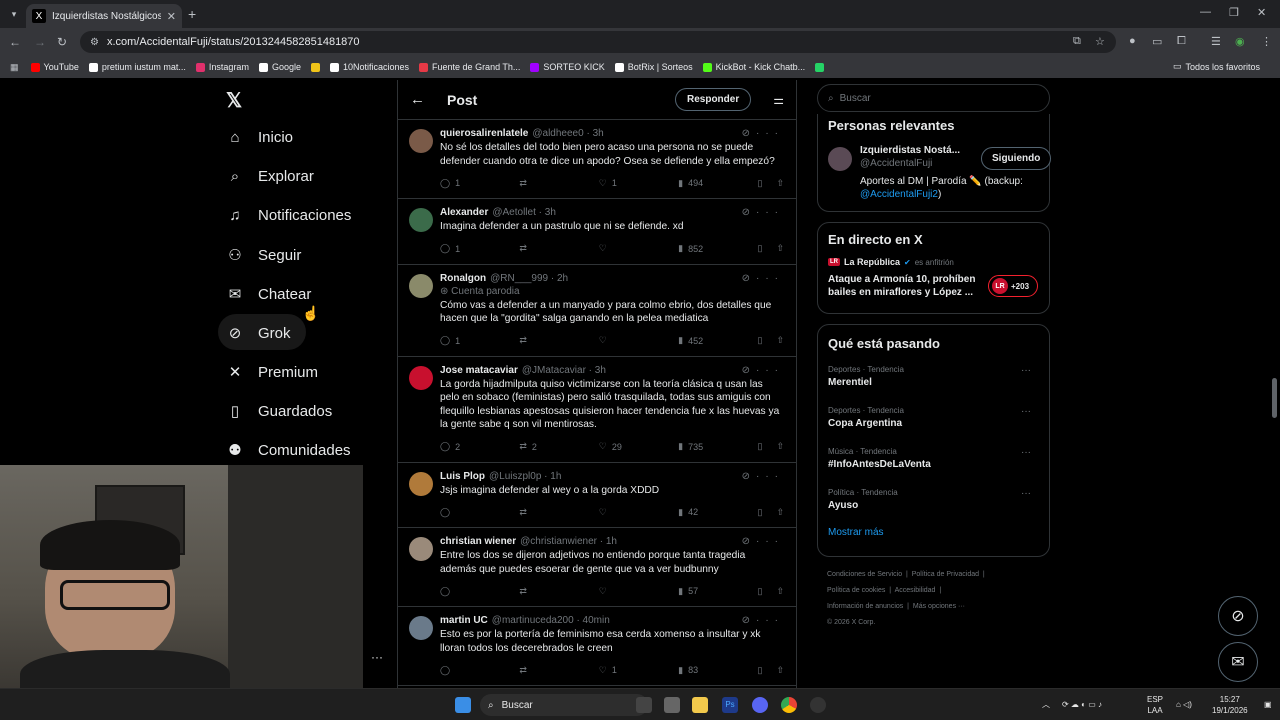 The width and height of the screenshot is (1280, 720). Describe the element at coordinates (14, 14) in the screenshot. I see `tab-search-icon: ▾` at that location.